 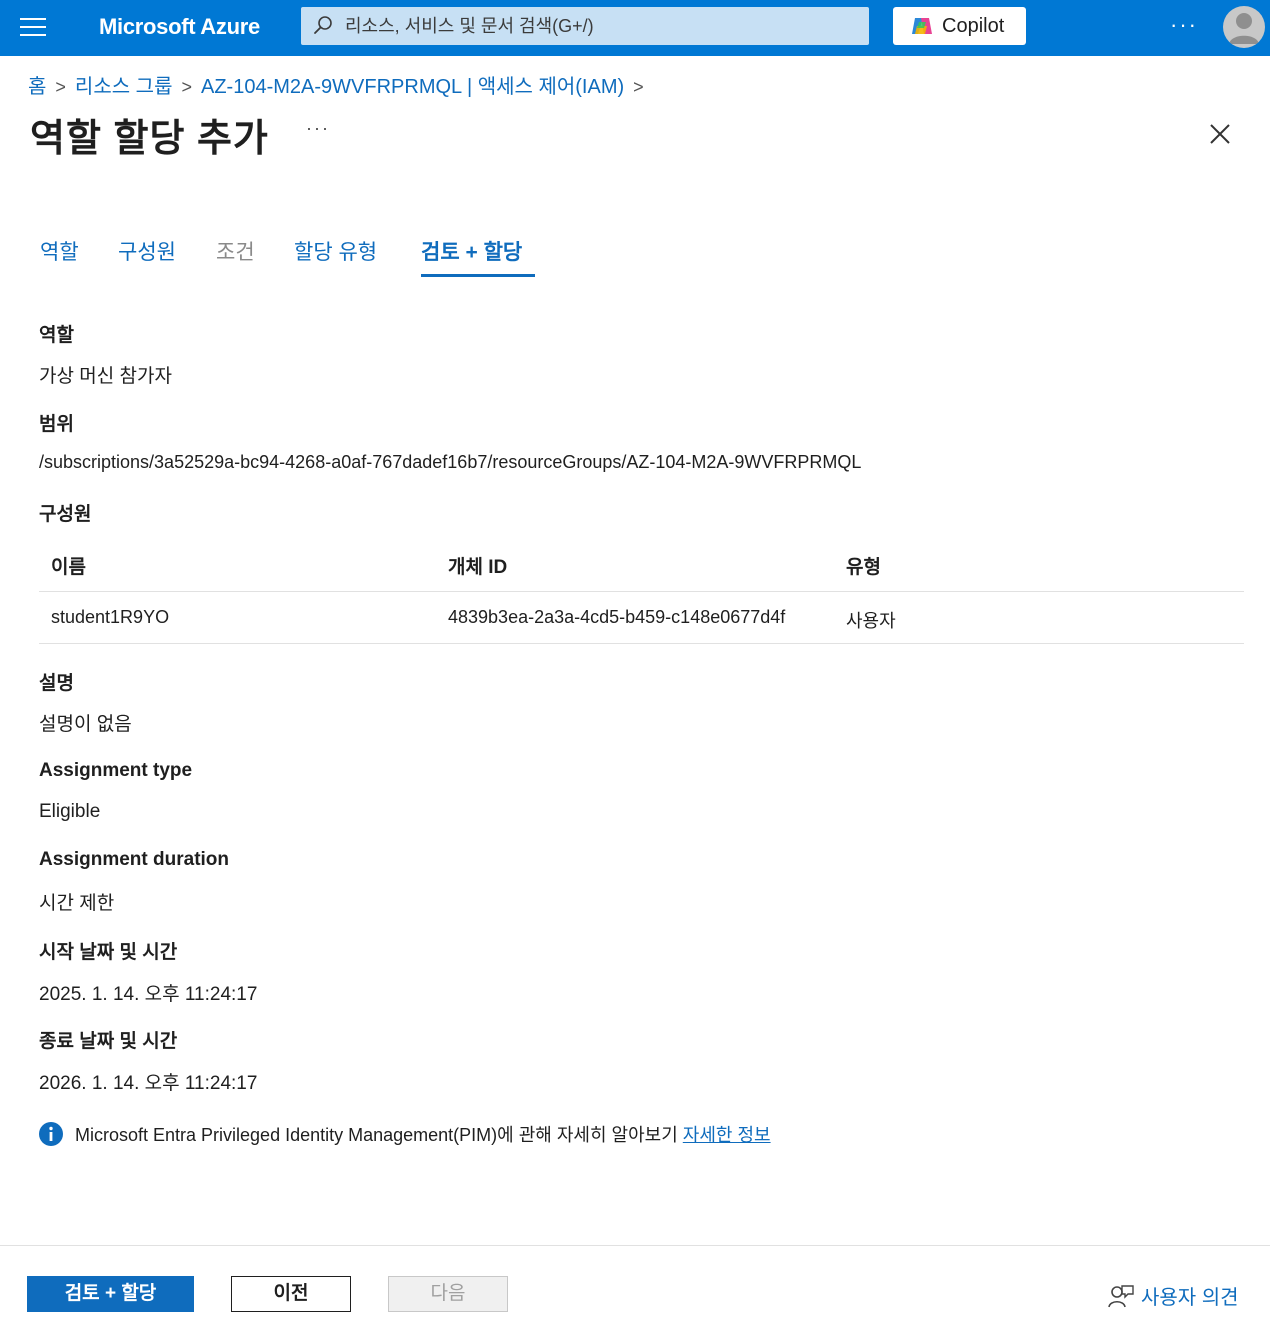 I want to click on end-datetime-value: 2026. 1. 14. 오후 11:24:17, so click(x=148, y=1083).